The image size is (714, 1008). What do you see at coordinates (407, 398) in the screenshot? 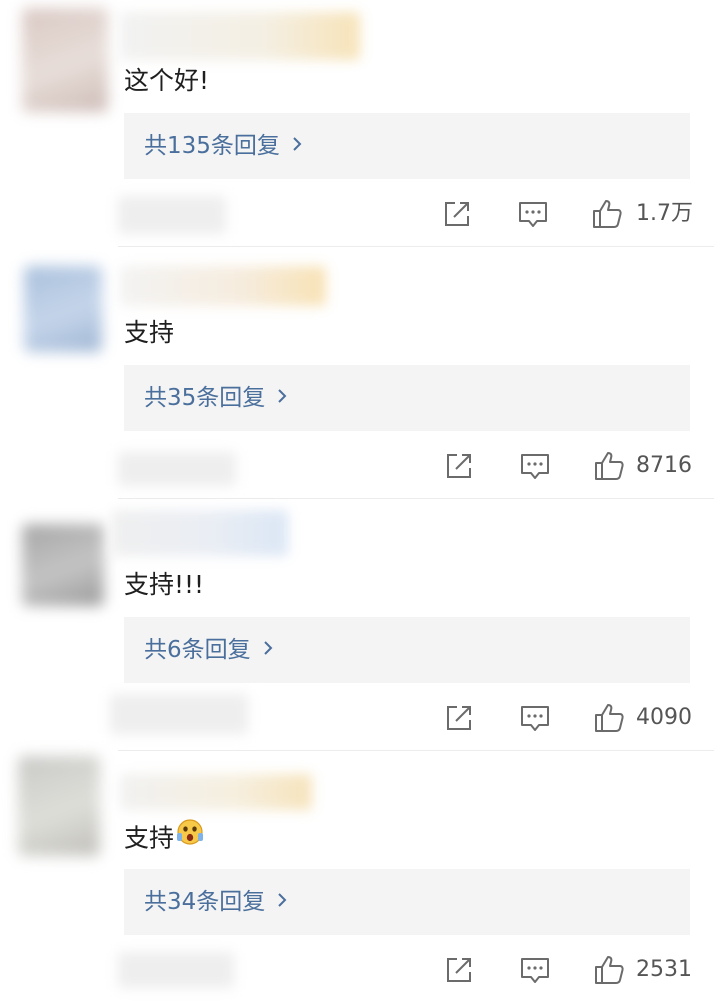
I see `view-replies-button: 共35条回复` at bounding box center [407, 398].